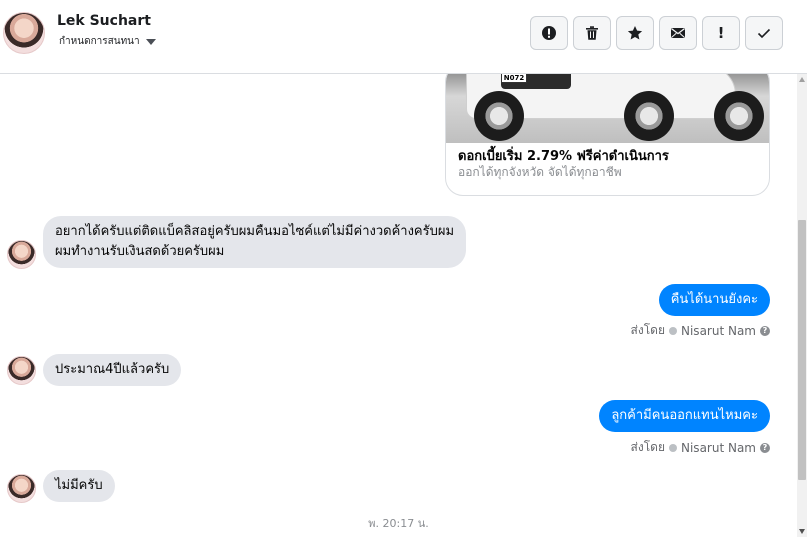 The width and height of the screenshot is (807, 537). I want to click on thread-scrollbar, so click(802, 305).